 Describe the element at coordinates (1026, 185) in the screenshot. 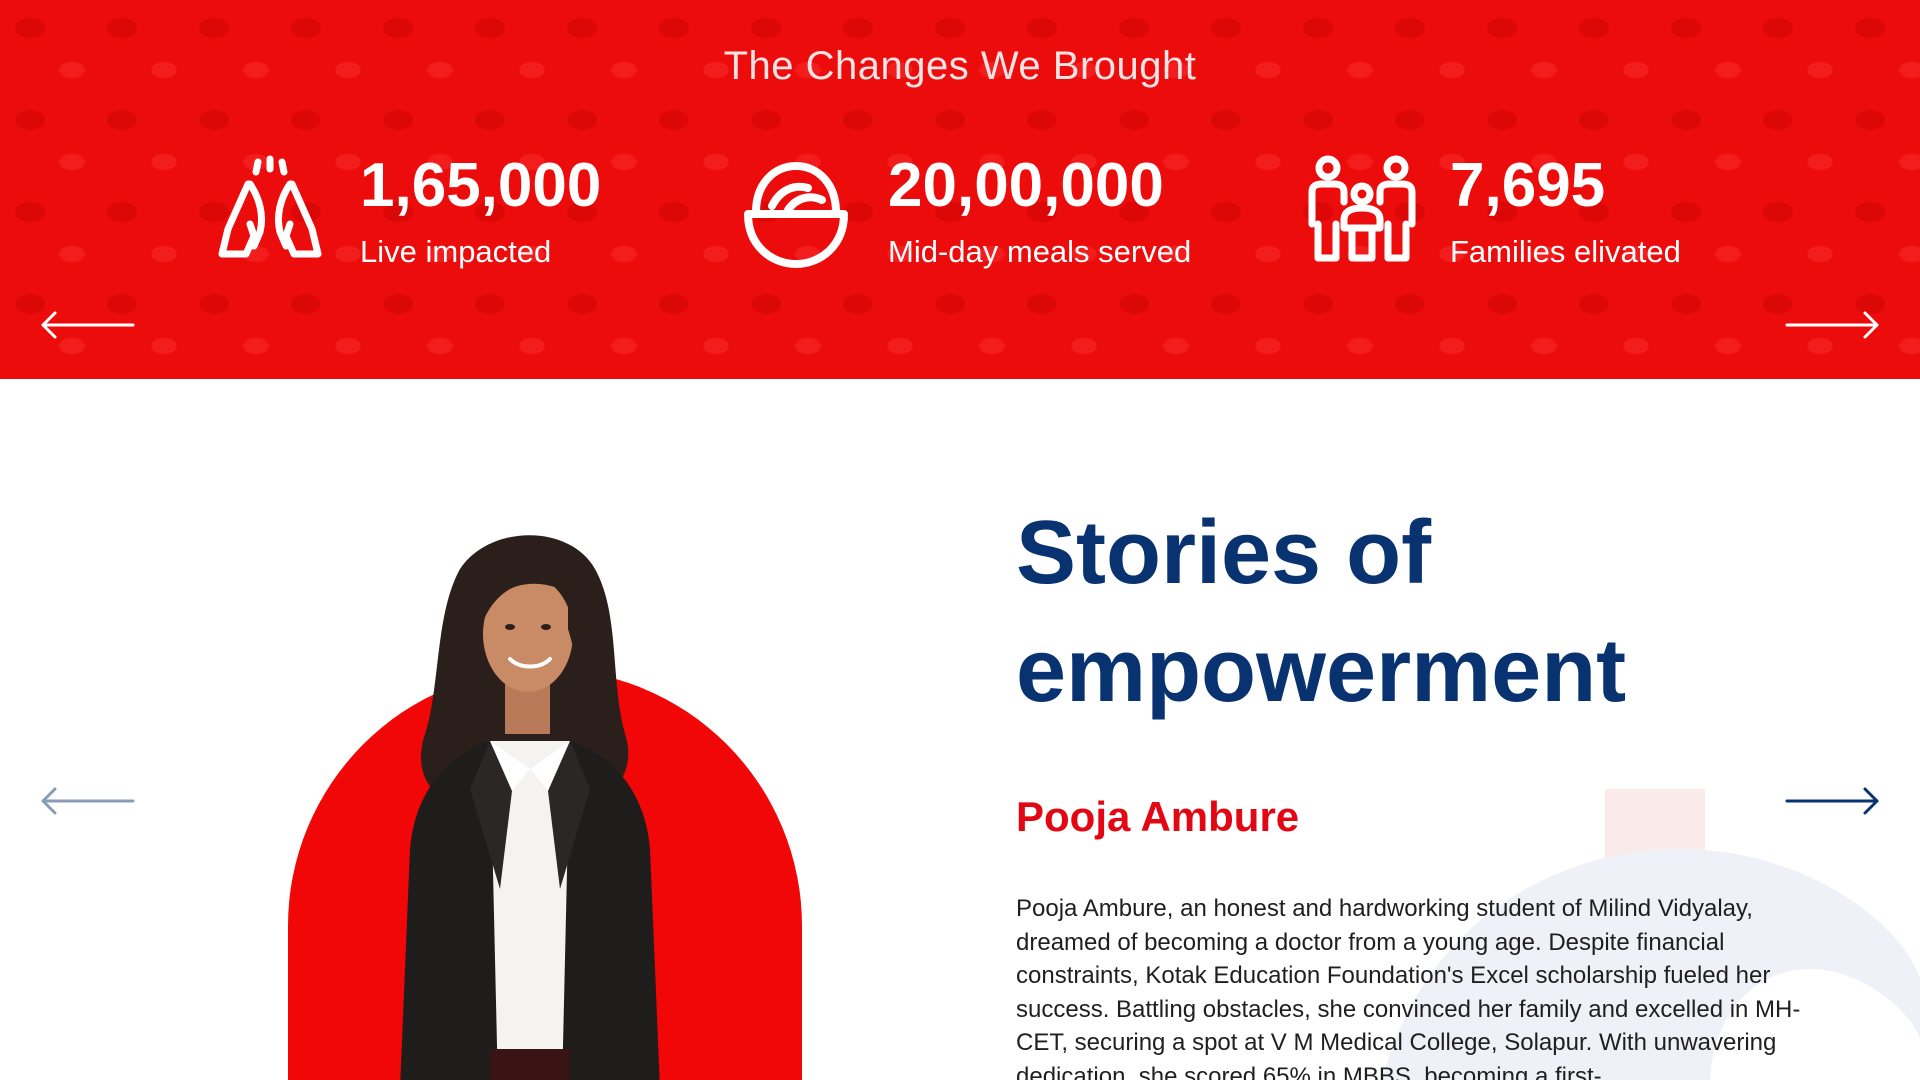

I see `stat-value: 20,00,000` at that location.